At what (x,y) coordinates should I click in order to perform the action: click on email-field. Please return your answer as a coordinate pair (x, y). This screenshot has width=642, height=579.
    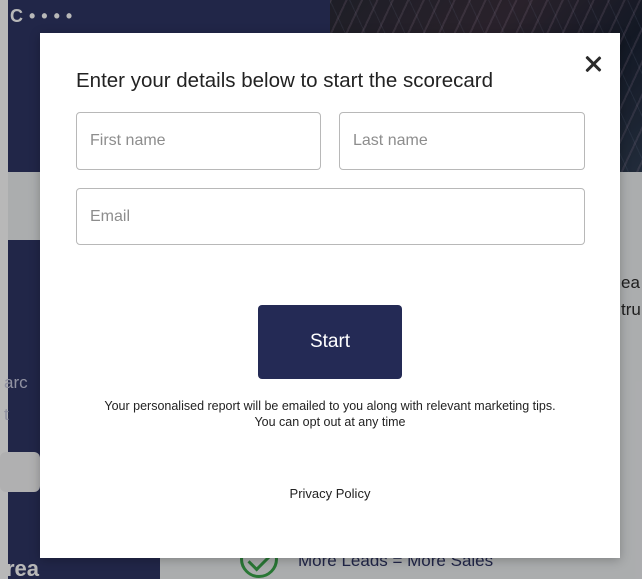
    Looking at the image, I should click on (330, 216).